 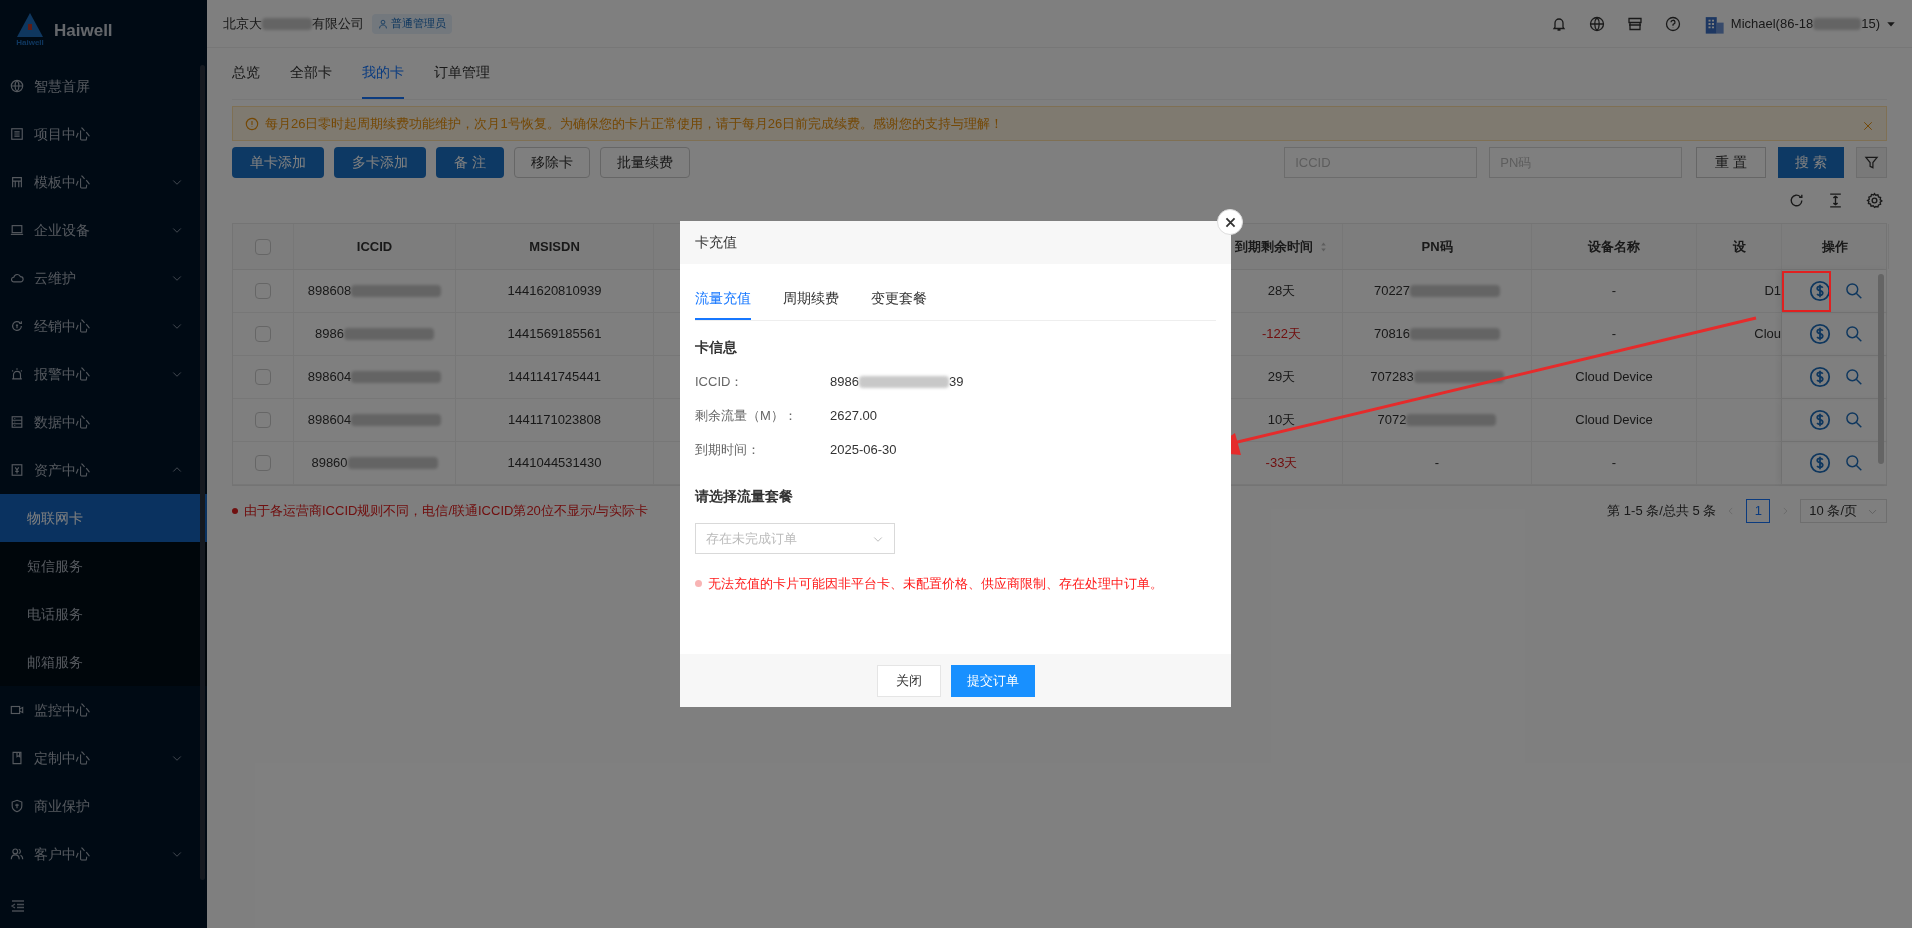 I want to click on tab: 周期续费, so click(x=811, y=300).